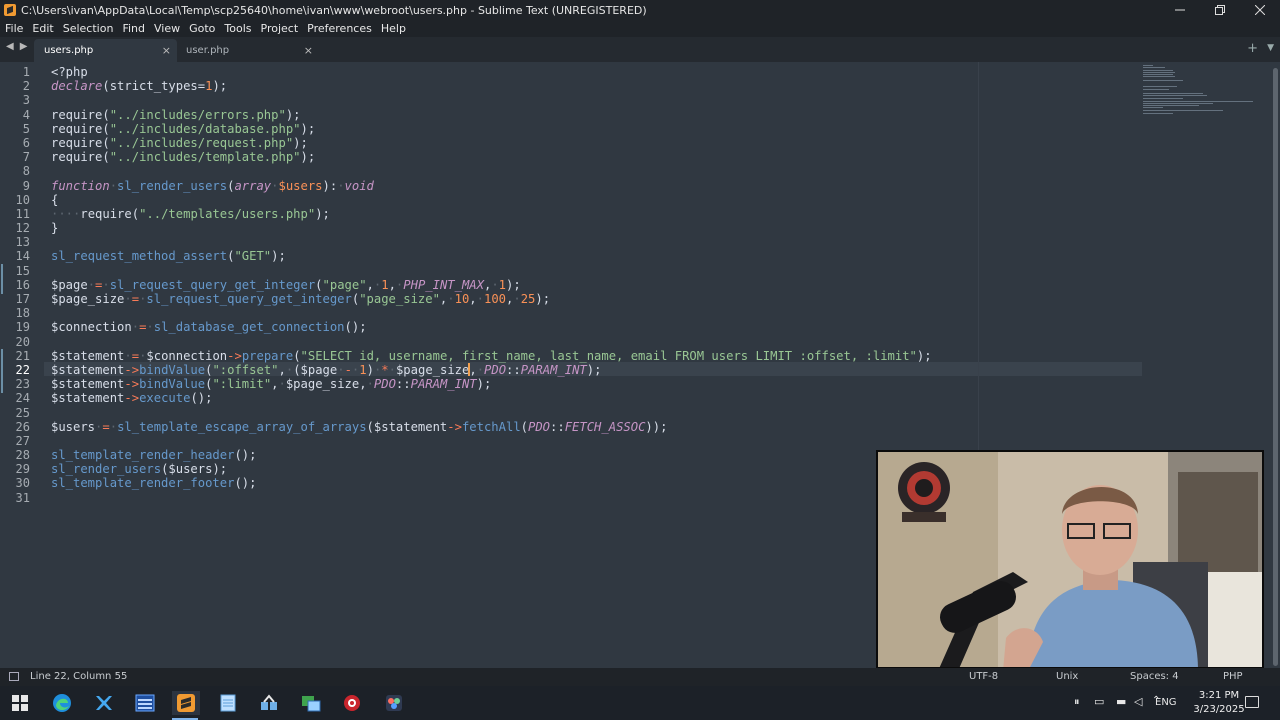 The image size is (1280, 720). I want to click on line-number: 5, so click(26, 128).